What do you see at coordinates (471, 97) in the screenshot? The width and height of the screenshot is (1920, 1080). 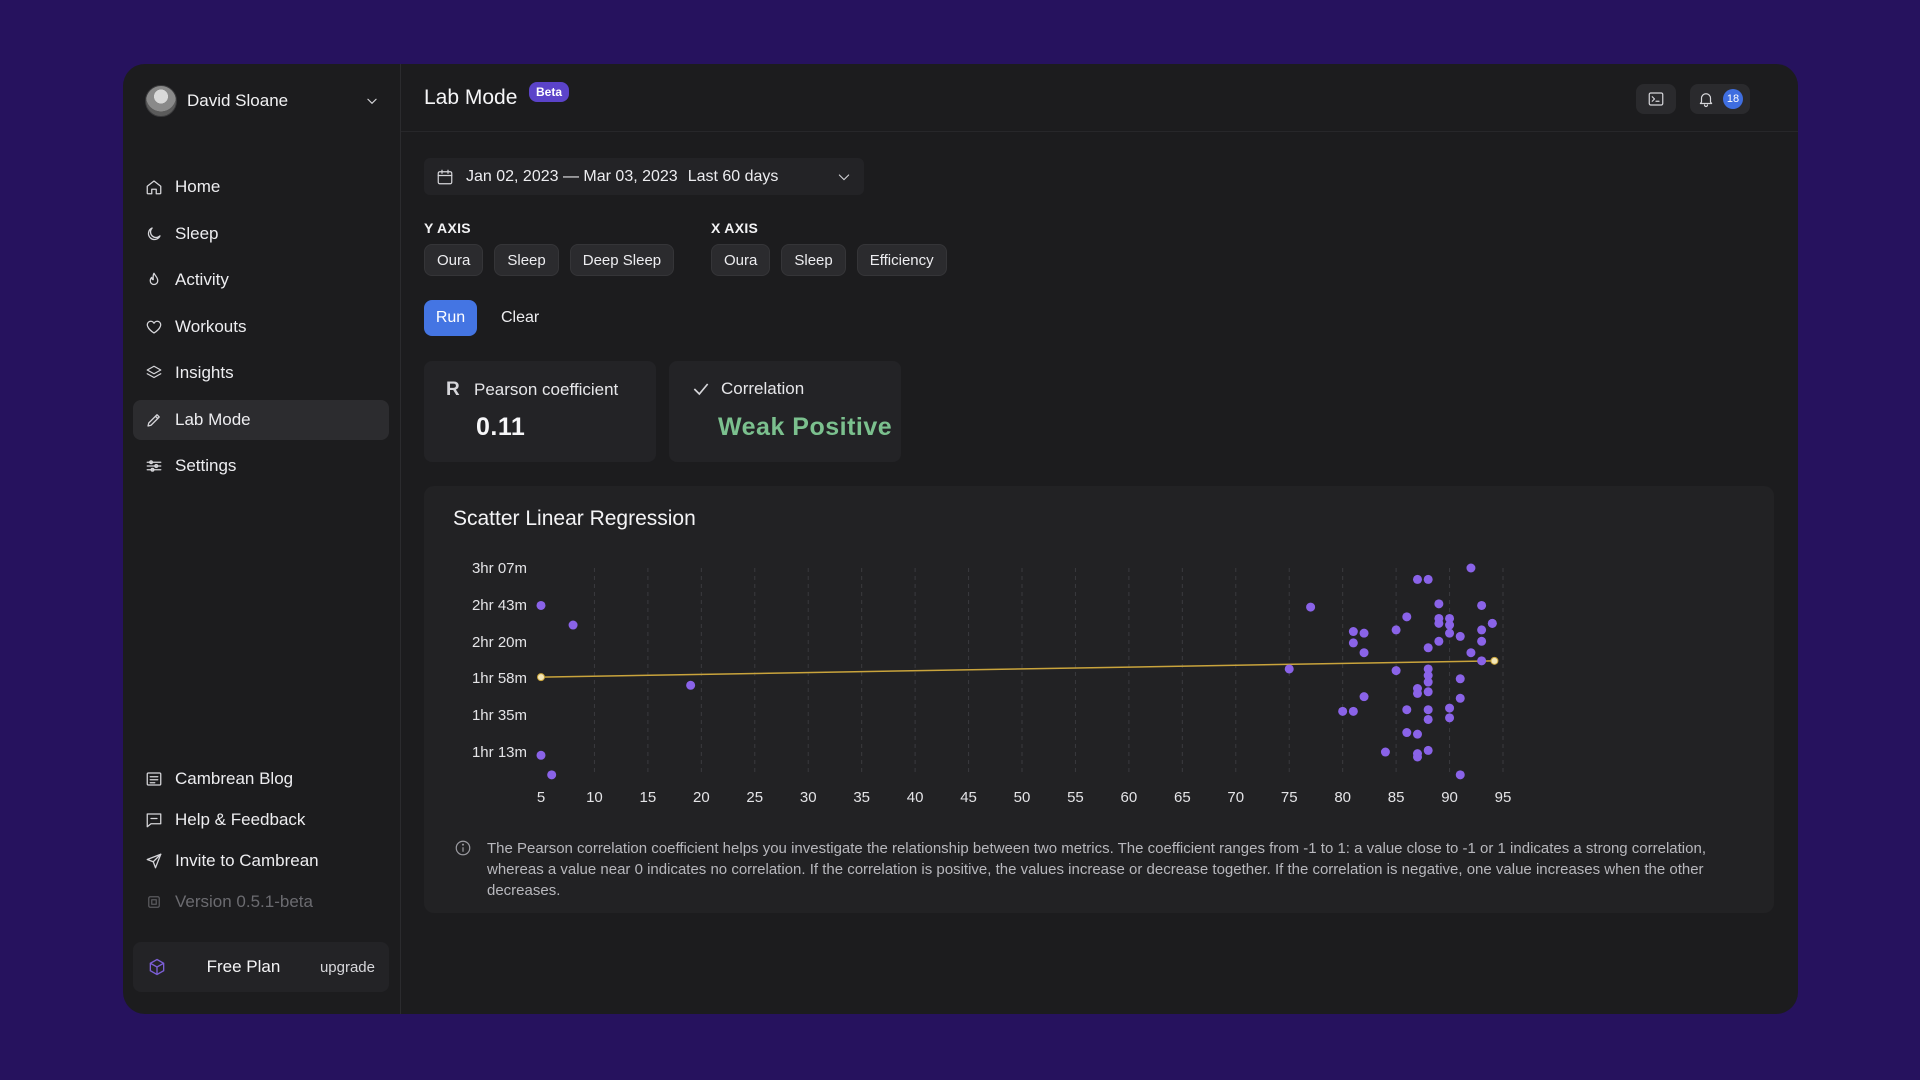 I see `page-title: Lab Mode` at bounding box center [471, 97].